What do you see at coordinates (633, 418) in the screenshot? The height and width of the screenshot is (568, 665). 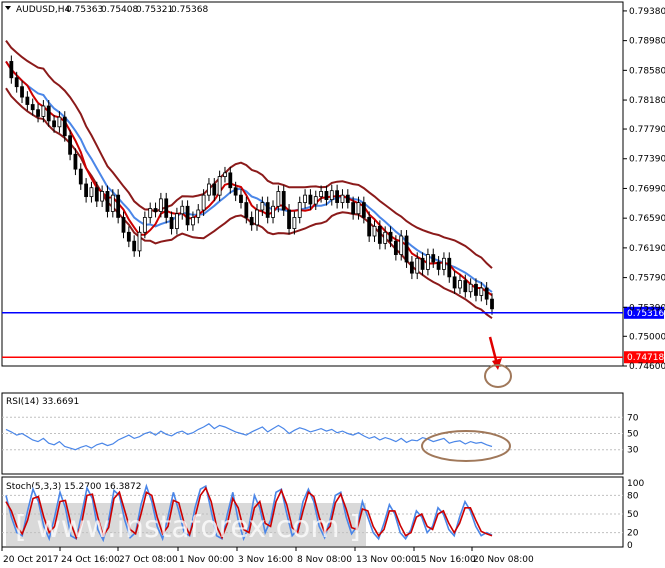 I see `rsi-tick-label: 70` at bounding box center [633, 418].